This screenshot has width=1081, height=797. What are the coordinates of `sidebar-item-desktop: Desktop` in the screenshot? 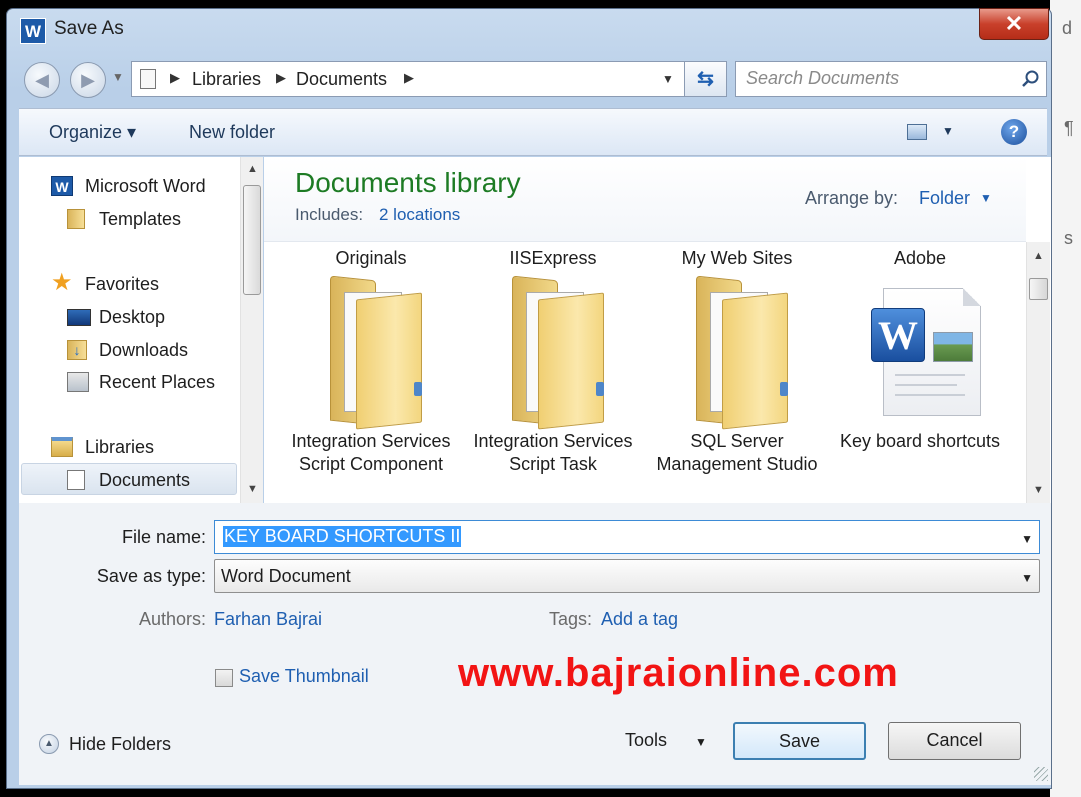 It's located at (162, 317).